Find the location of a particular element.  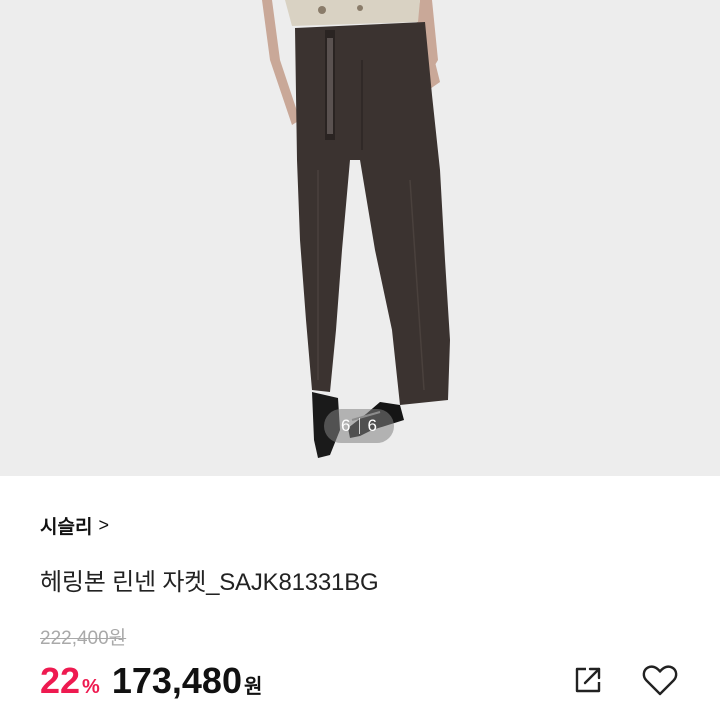

original-price: 222,400원 is located at coordinates (83, 638).